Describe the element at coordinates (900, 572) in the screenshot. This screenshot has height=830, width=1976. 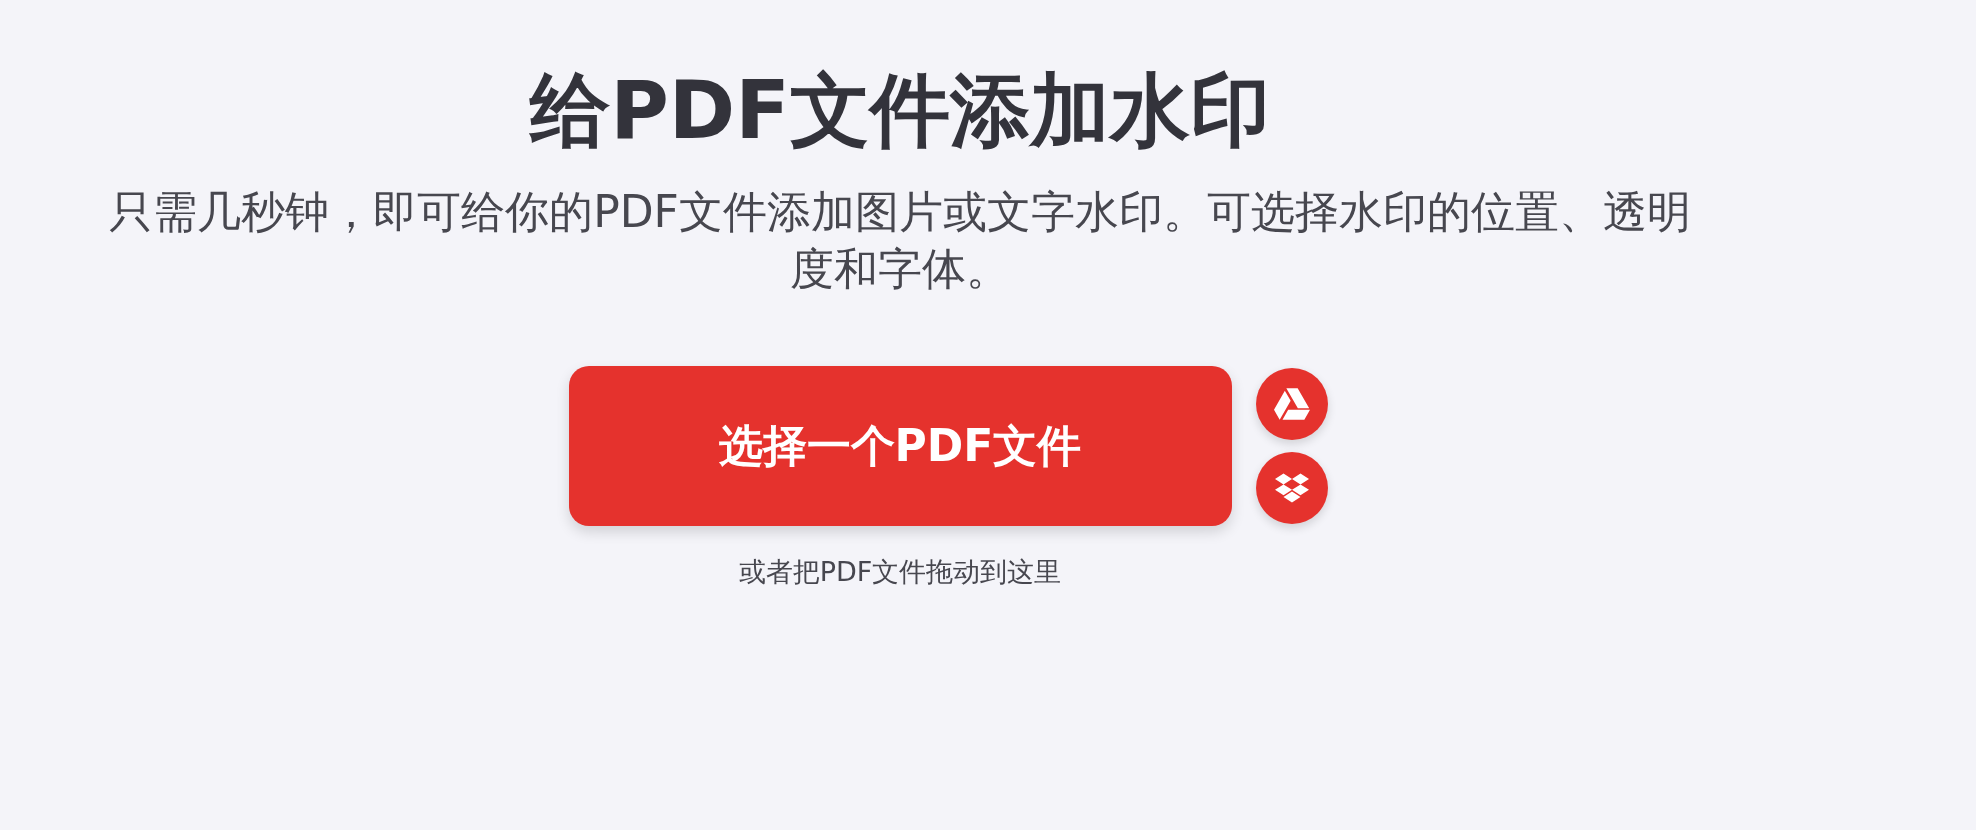
I see `drop-hint: 或者把PDF文件拖动到这里` at that location.